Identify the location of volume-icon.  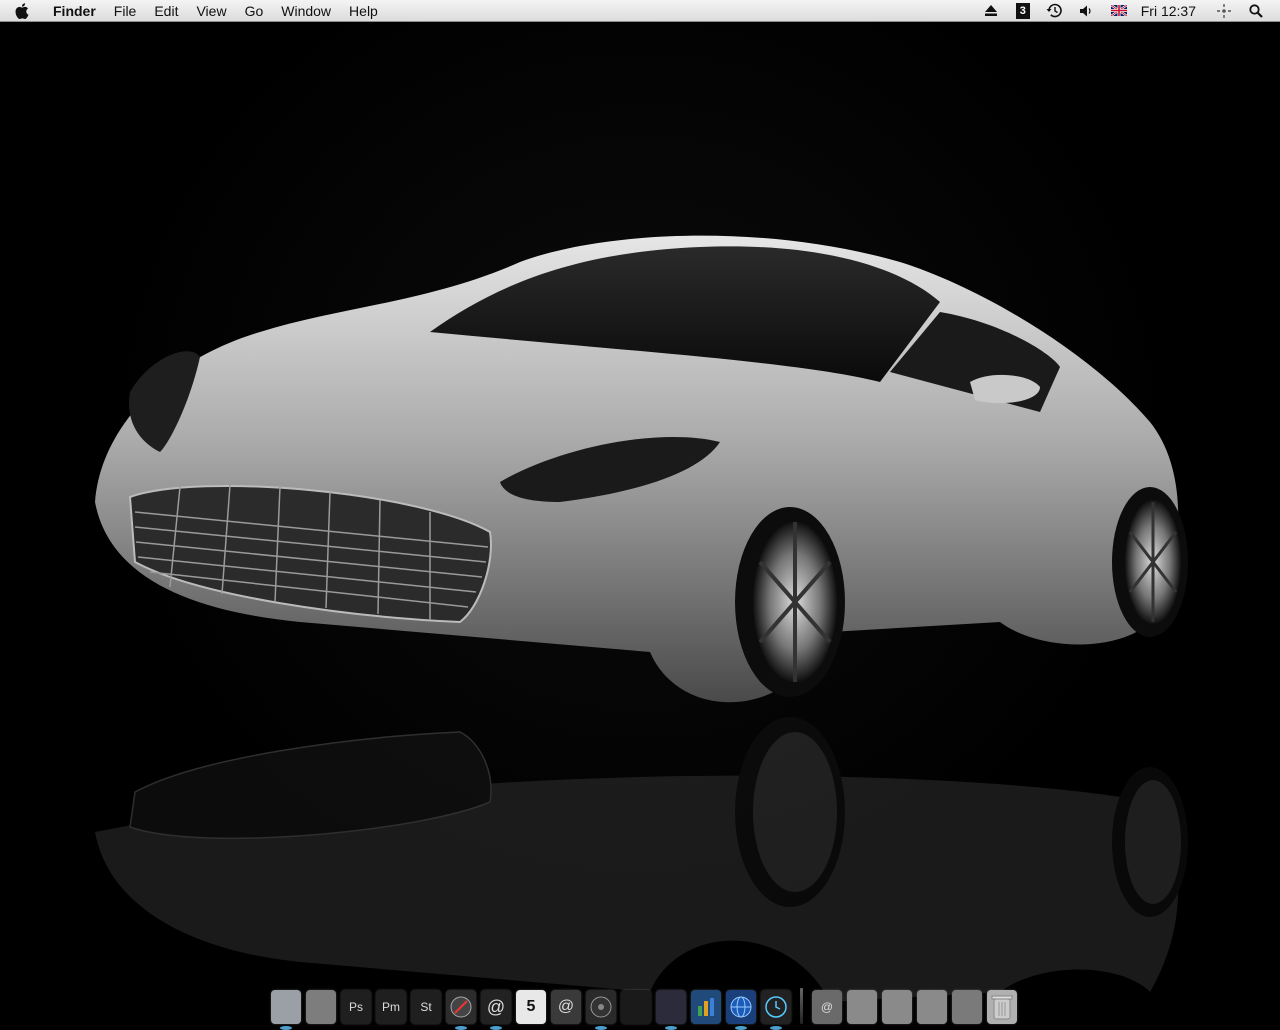
(1087, 10).